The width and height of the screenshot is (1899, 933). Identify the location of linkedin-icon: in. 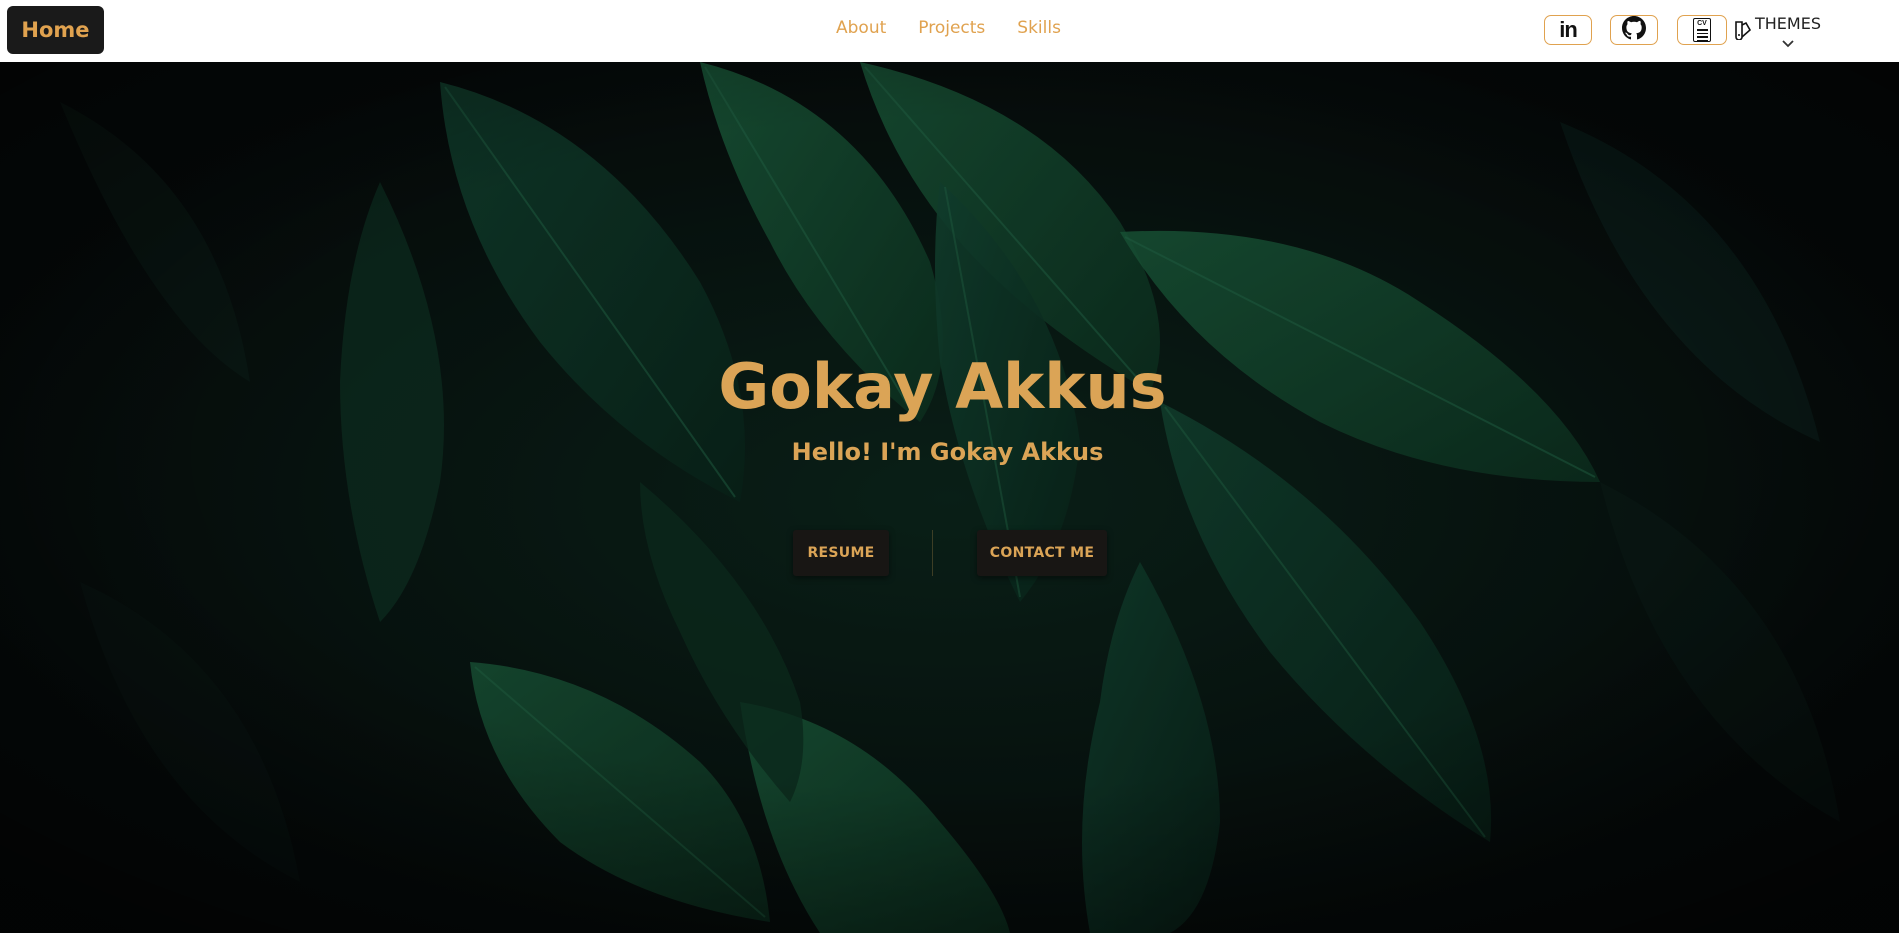
(1568, 29).